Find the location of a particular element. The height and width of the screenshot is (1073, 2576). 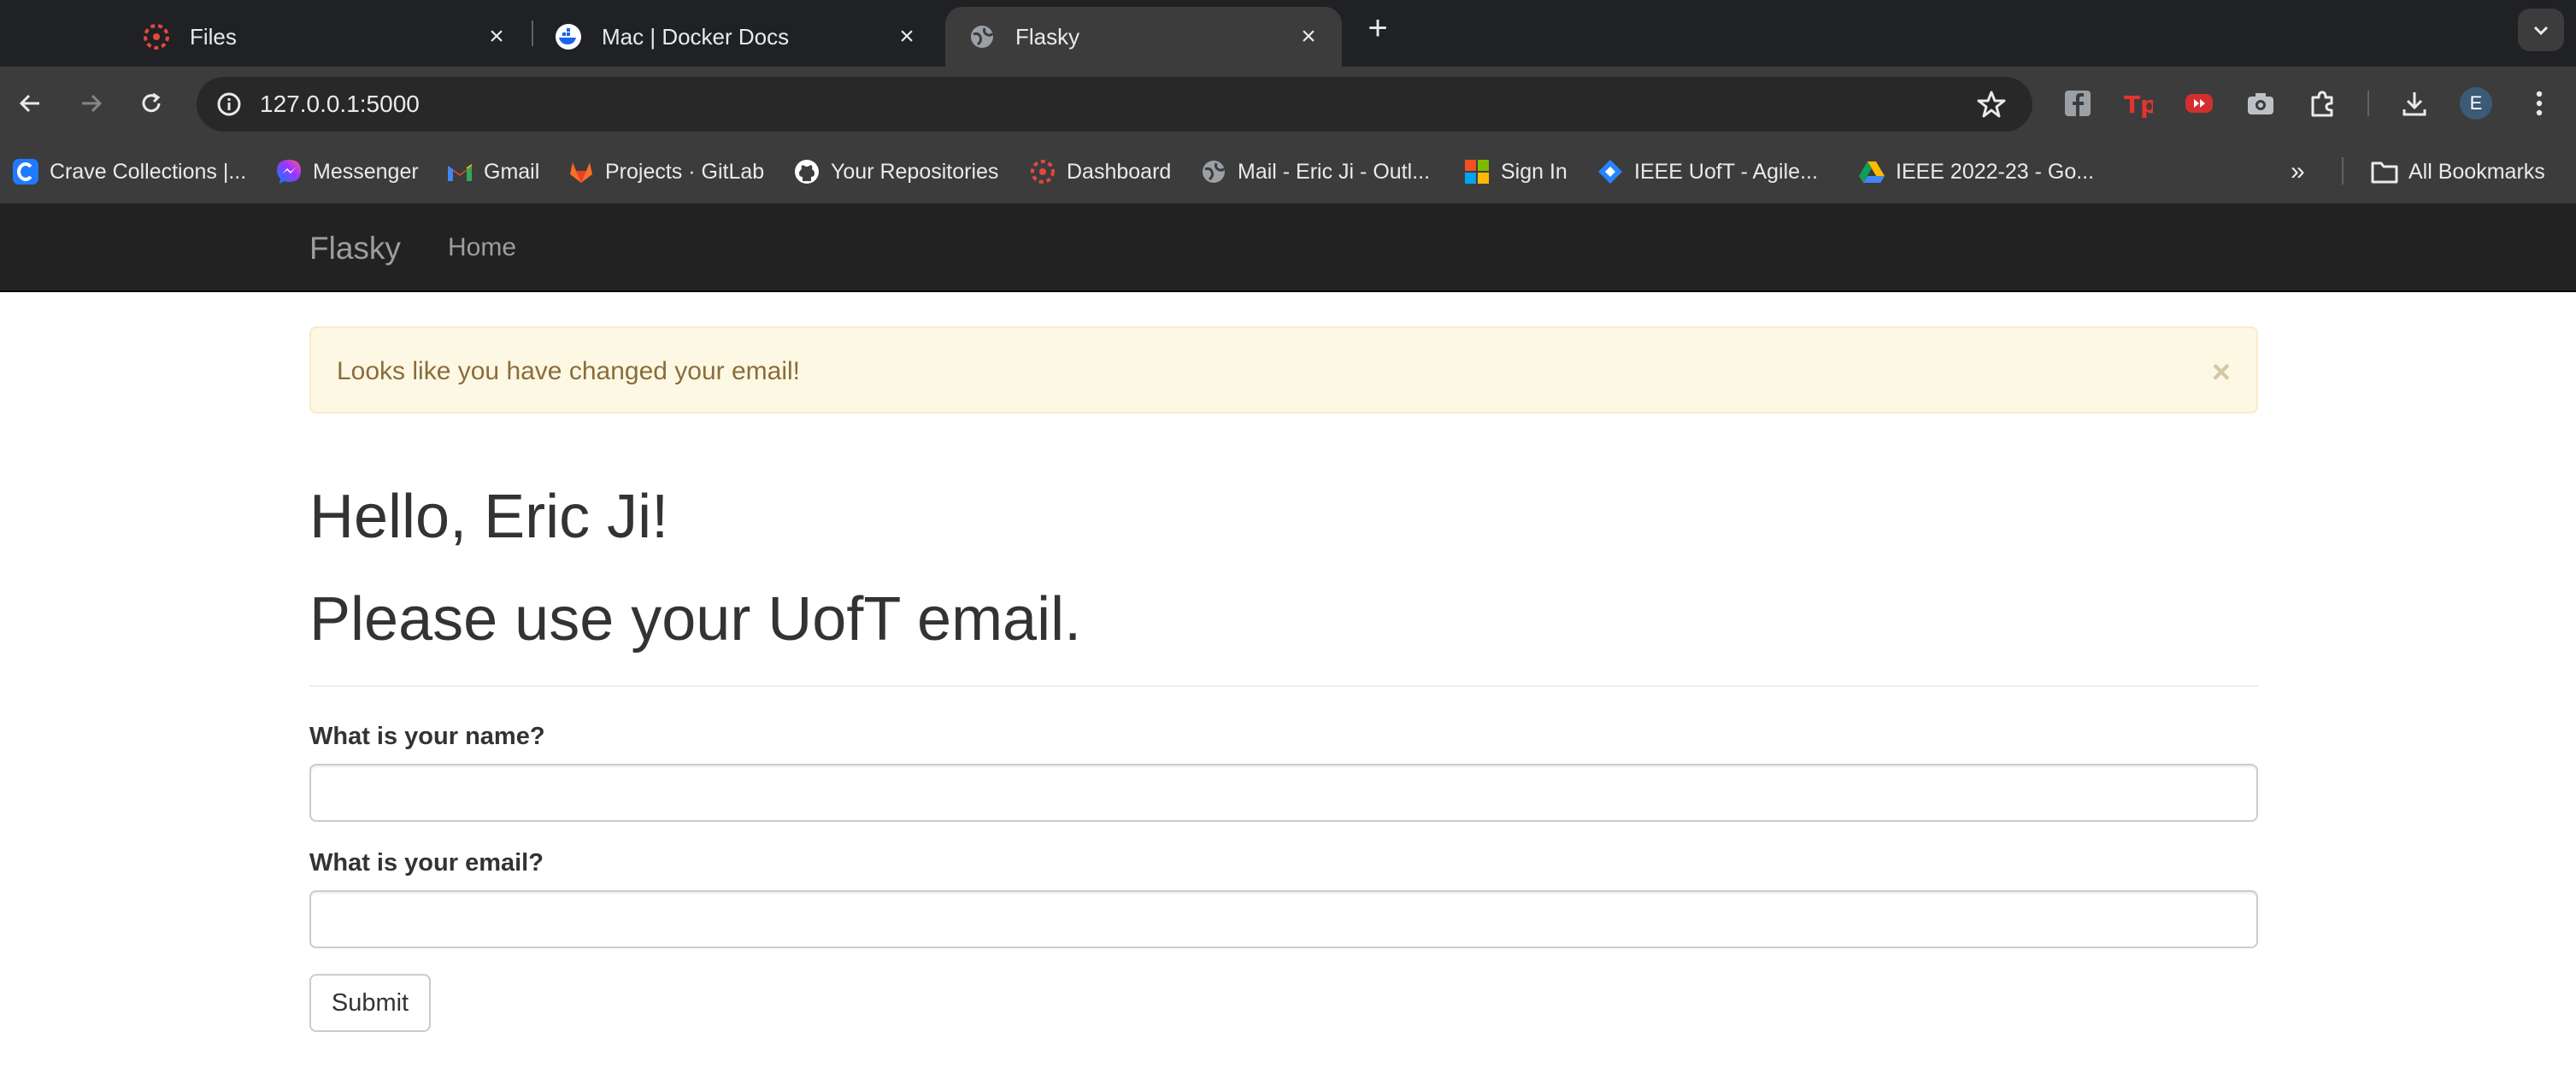

bookmark-gmail: Gmail is located at coordinates (492, 171).